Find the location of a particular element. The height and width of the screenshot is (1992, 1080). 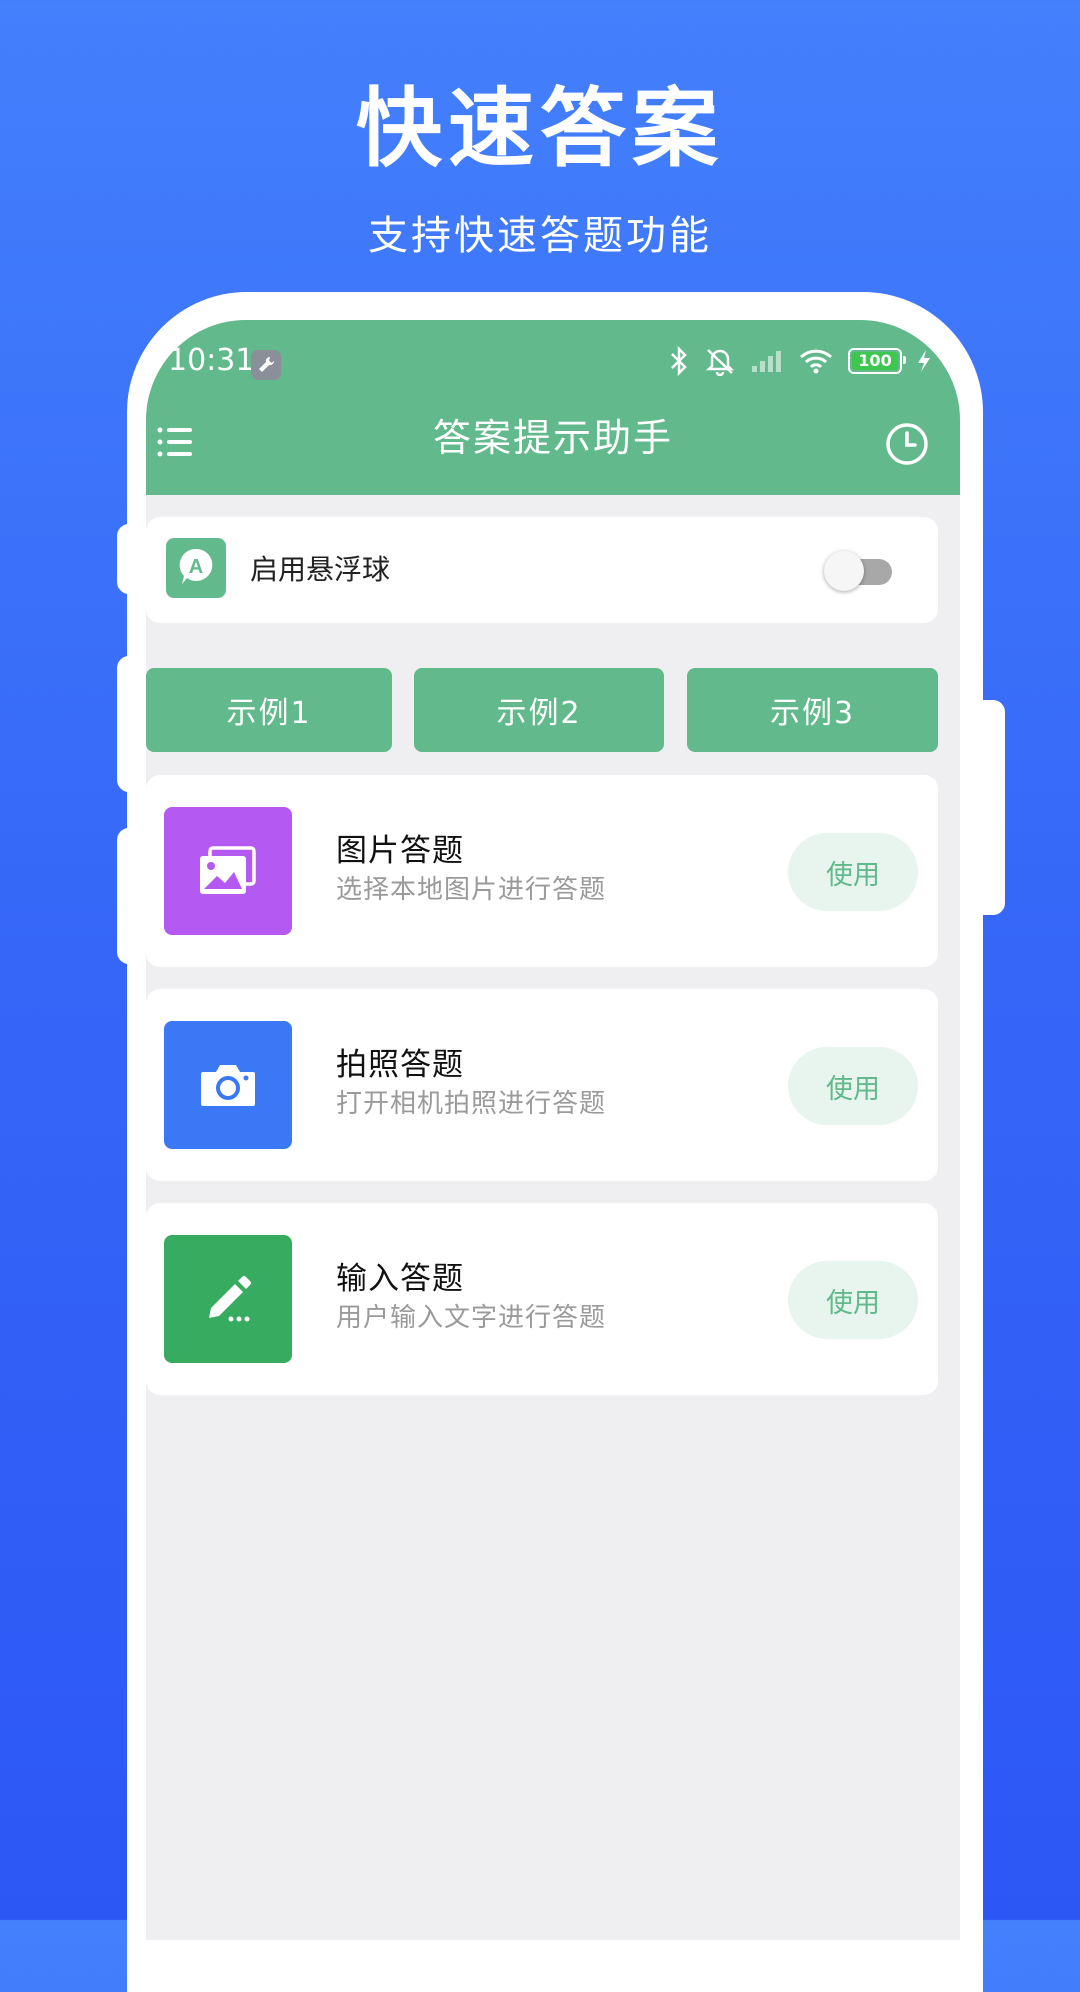

feature-card-camera: 拍照答题 打开相机拍照进行答题 使用 is located at coordinates (542, 1085).